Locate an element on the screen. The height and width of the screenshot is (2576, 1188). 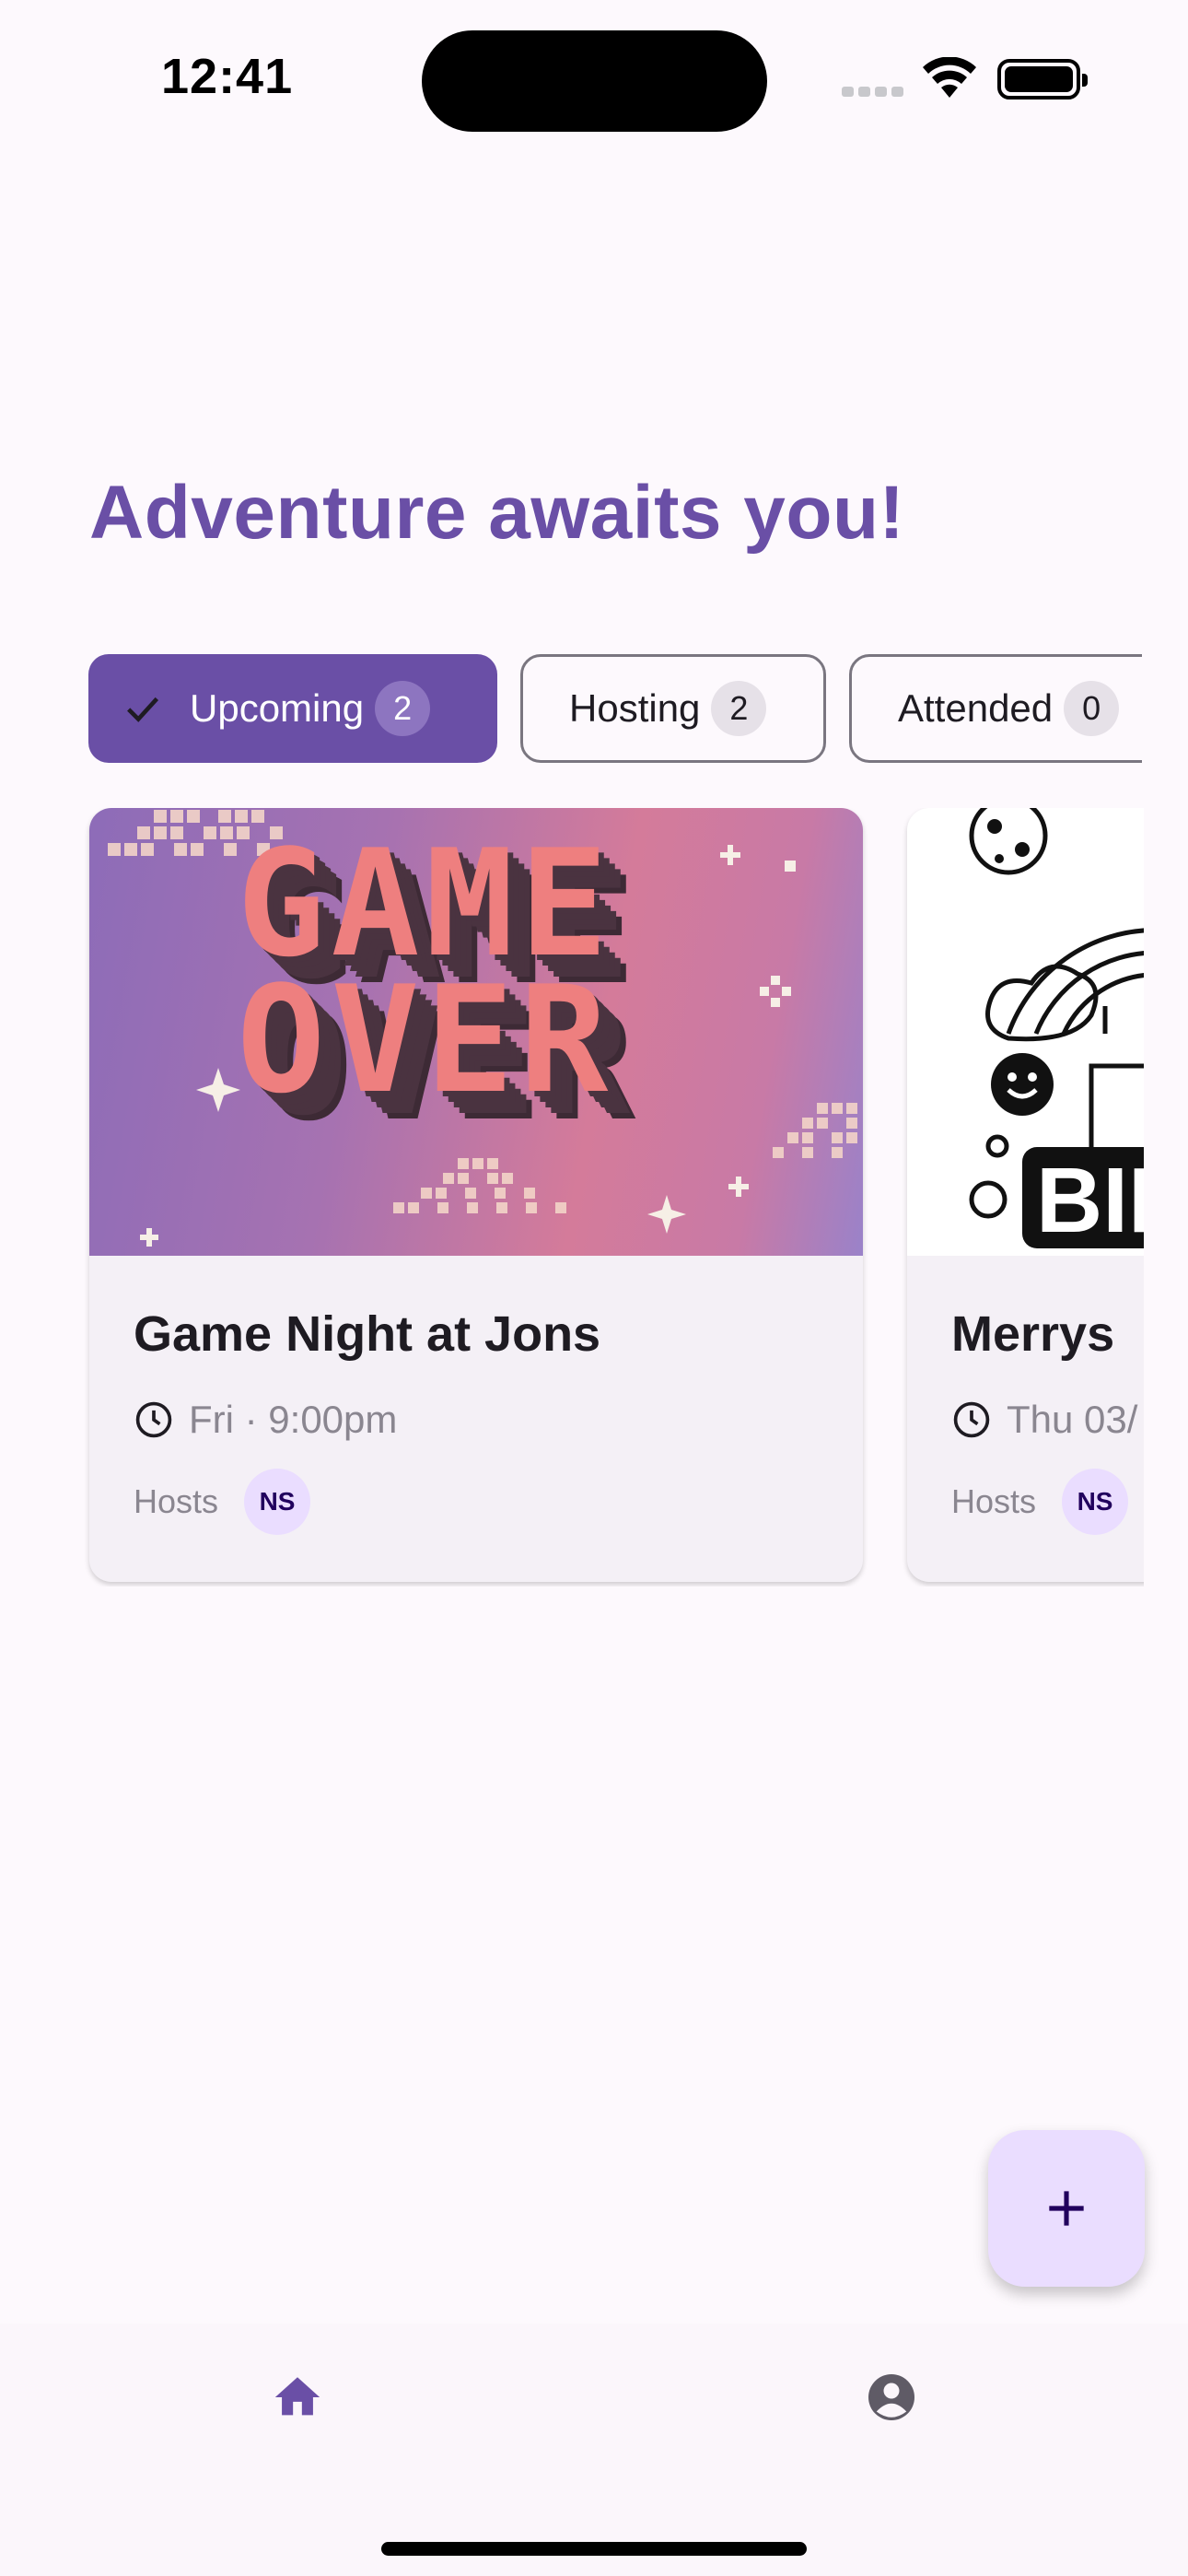
filter-chip-hosting: Hosting 2 is located at coordinates (673, 708).